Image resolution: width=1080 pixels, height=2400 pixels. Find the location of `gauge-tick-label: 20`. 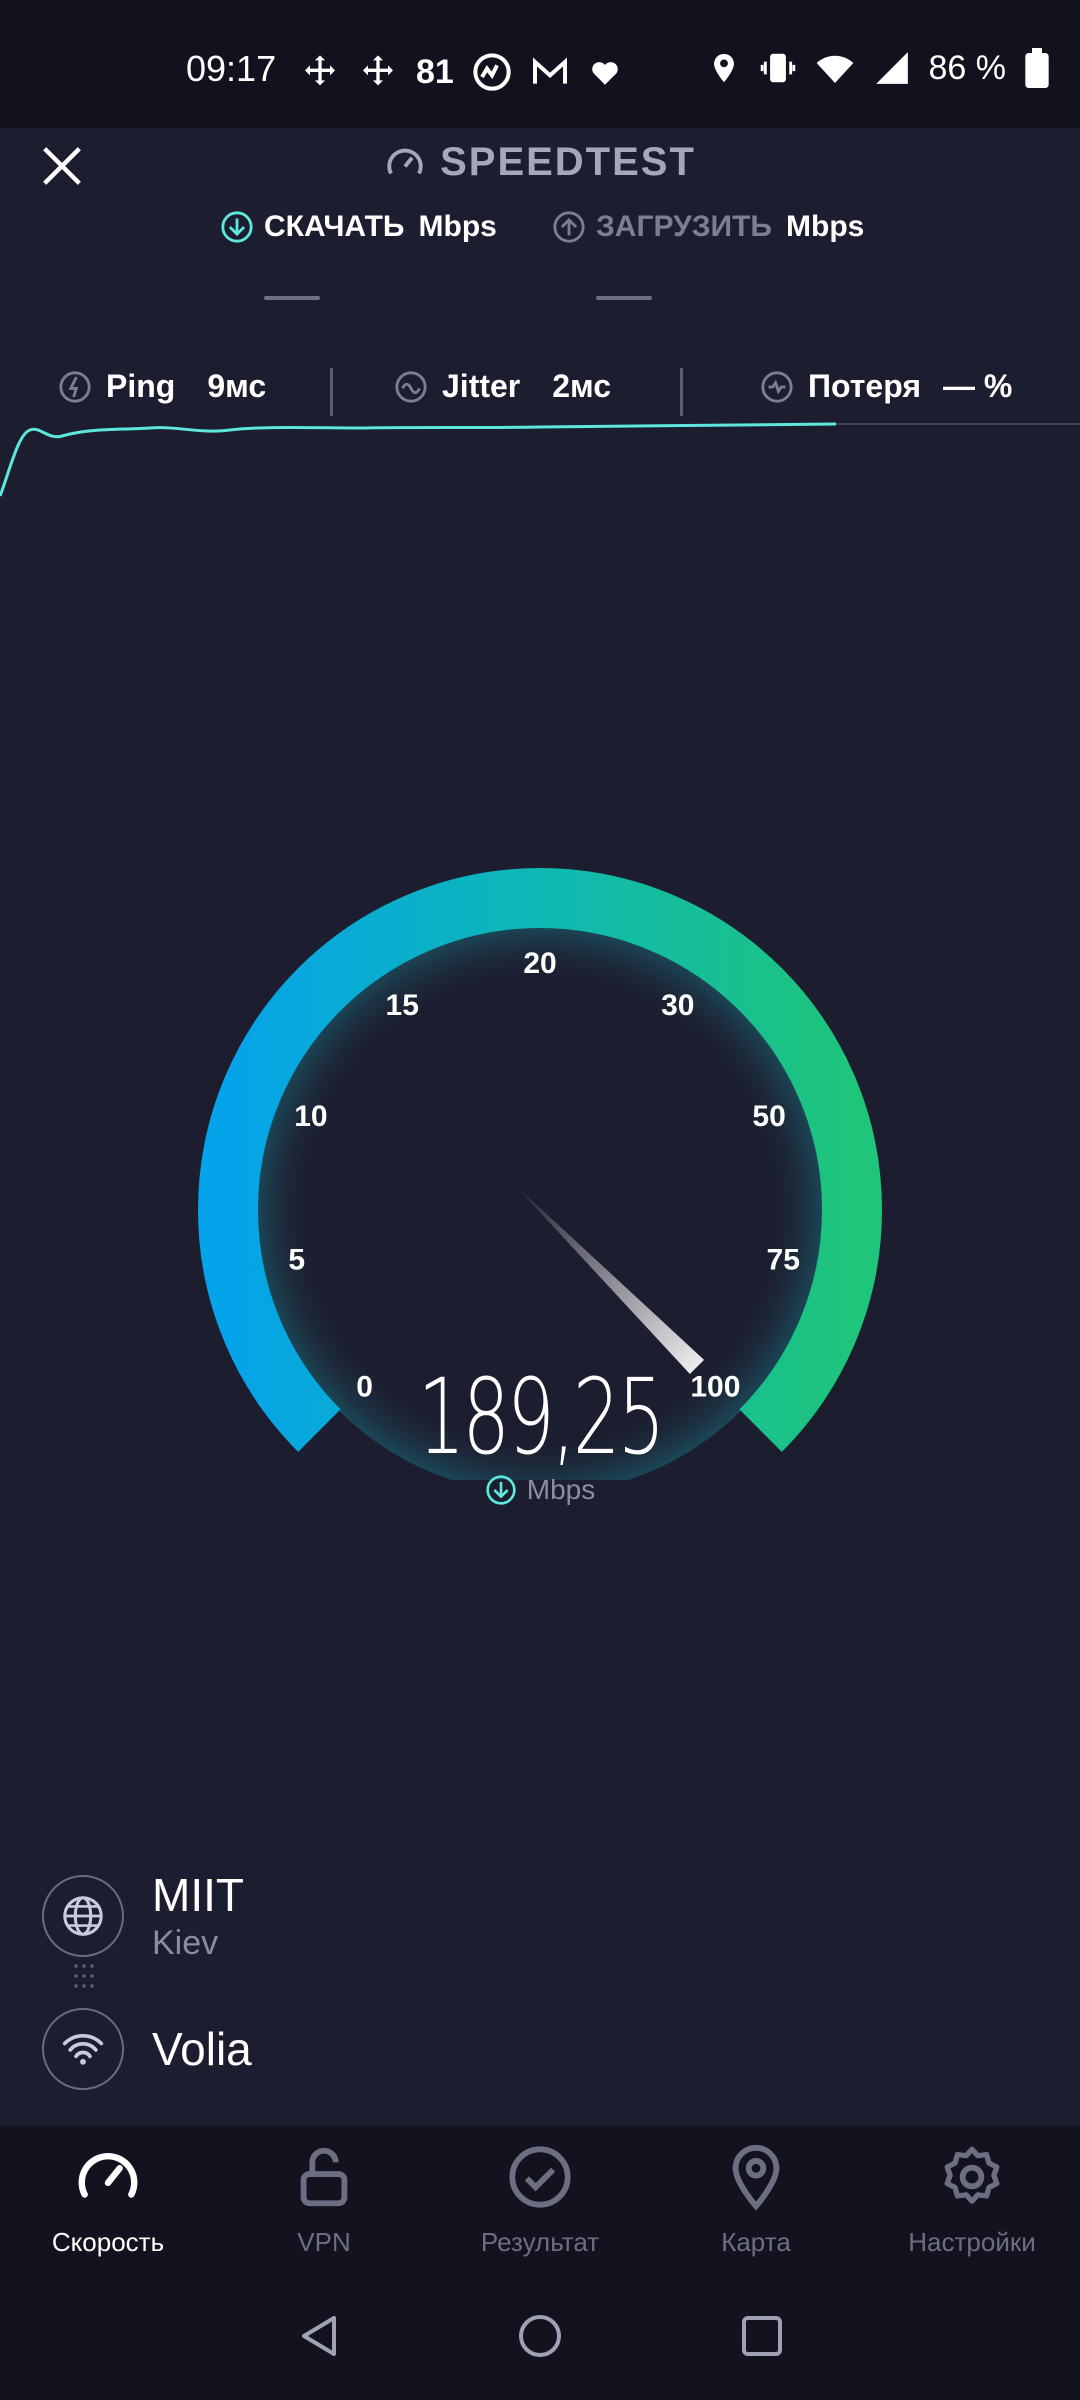

gauge-tick-label: 20 is located at coordinates (539, 963).